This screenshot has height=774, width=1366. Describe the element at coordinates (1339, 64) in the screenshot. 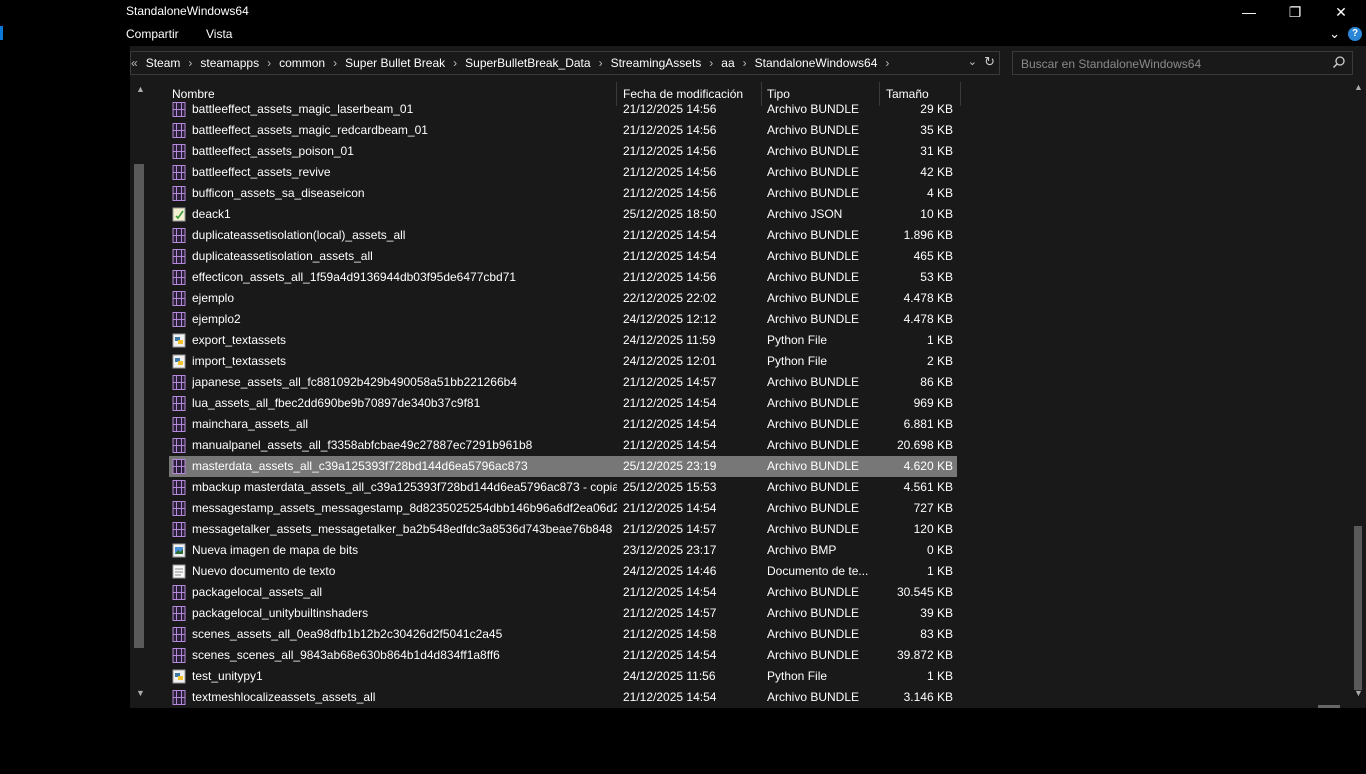

I see `search-icon` at that location.